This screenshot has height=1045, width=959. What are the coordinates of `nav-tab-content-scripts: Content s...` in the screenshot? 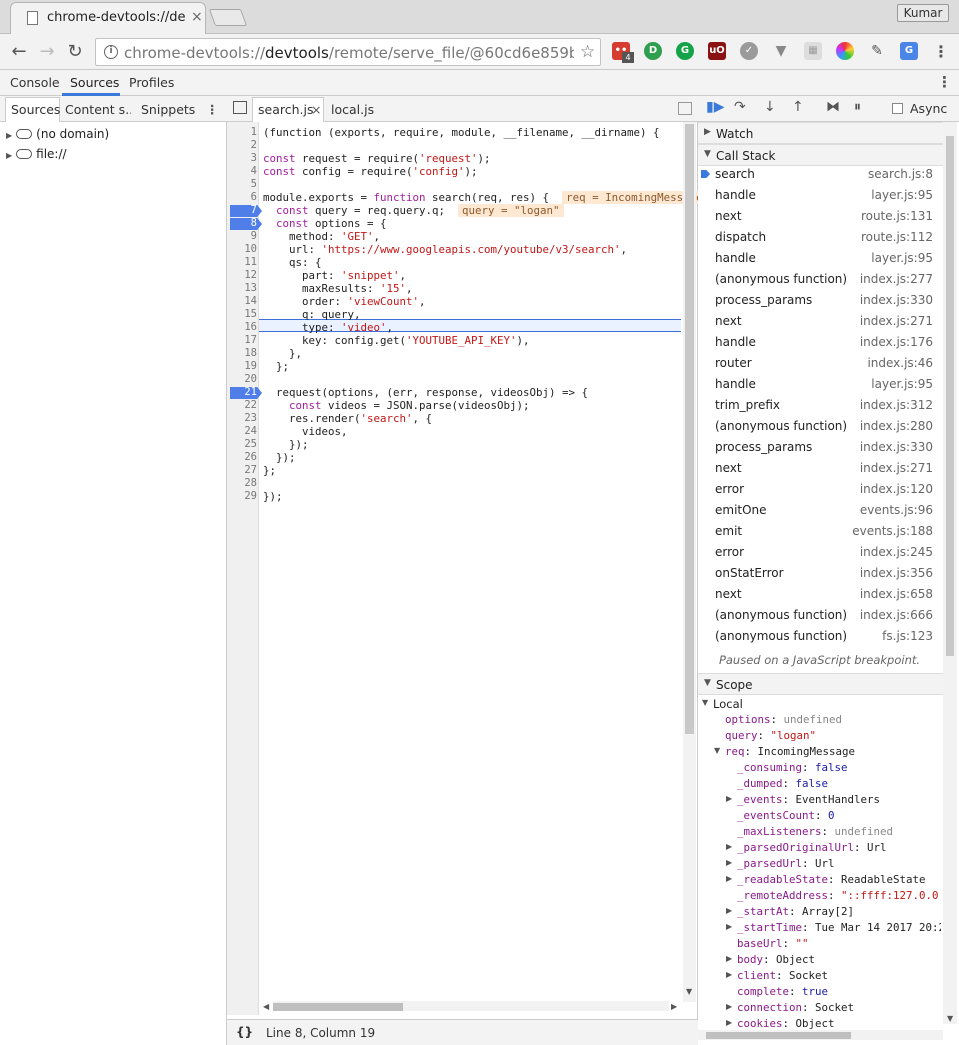 It's located at (98, 109).